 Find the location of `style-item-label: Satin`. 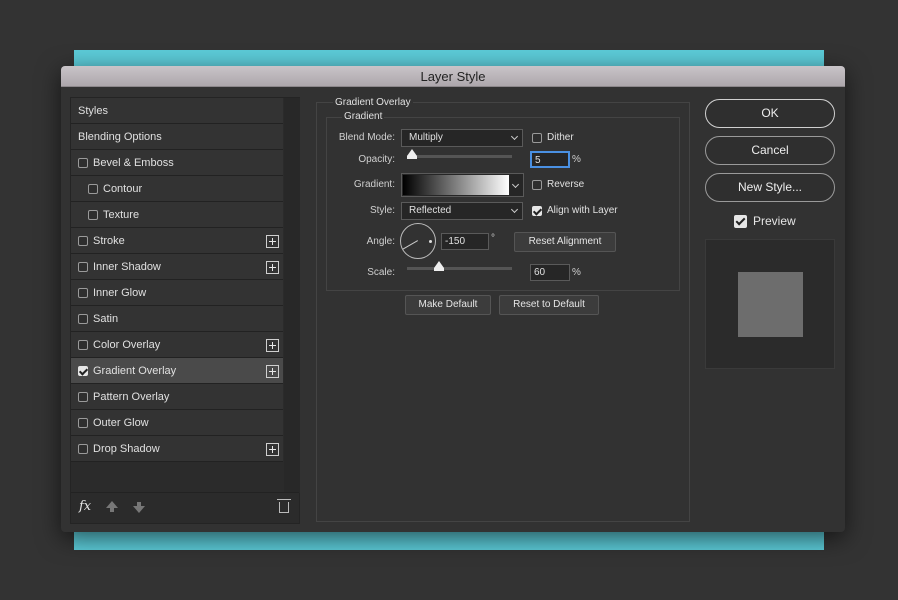

style-item-label: Satin is located at coordinates (106, 318).